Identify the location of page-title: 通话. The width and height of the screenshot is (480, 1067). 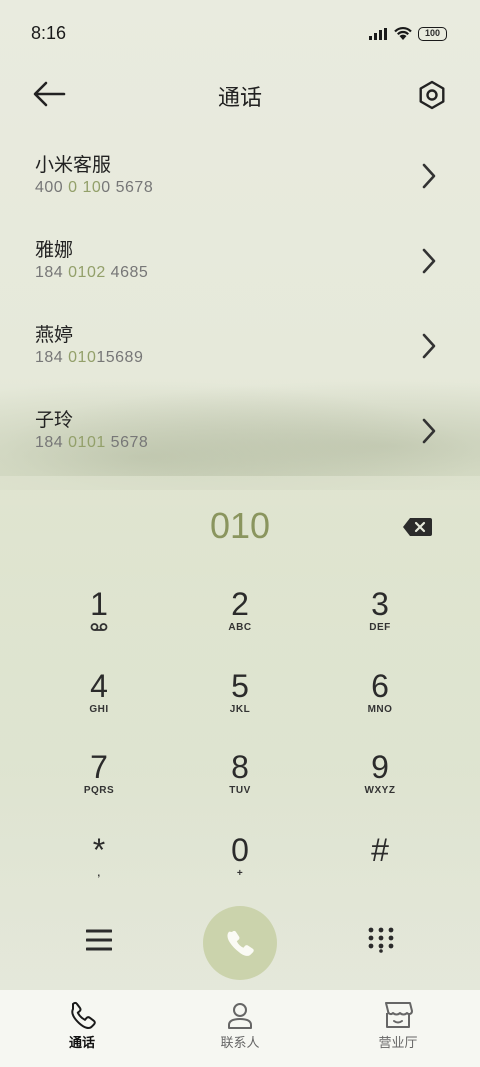
(239, 98).